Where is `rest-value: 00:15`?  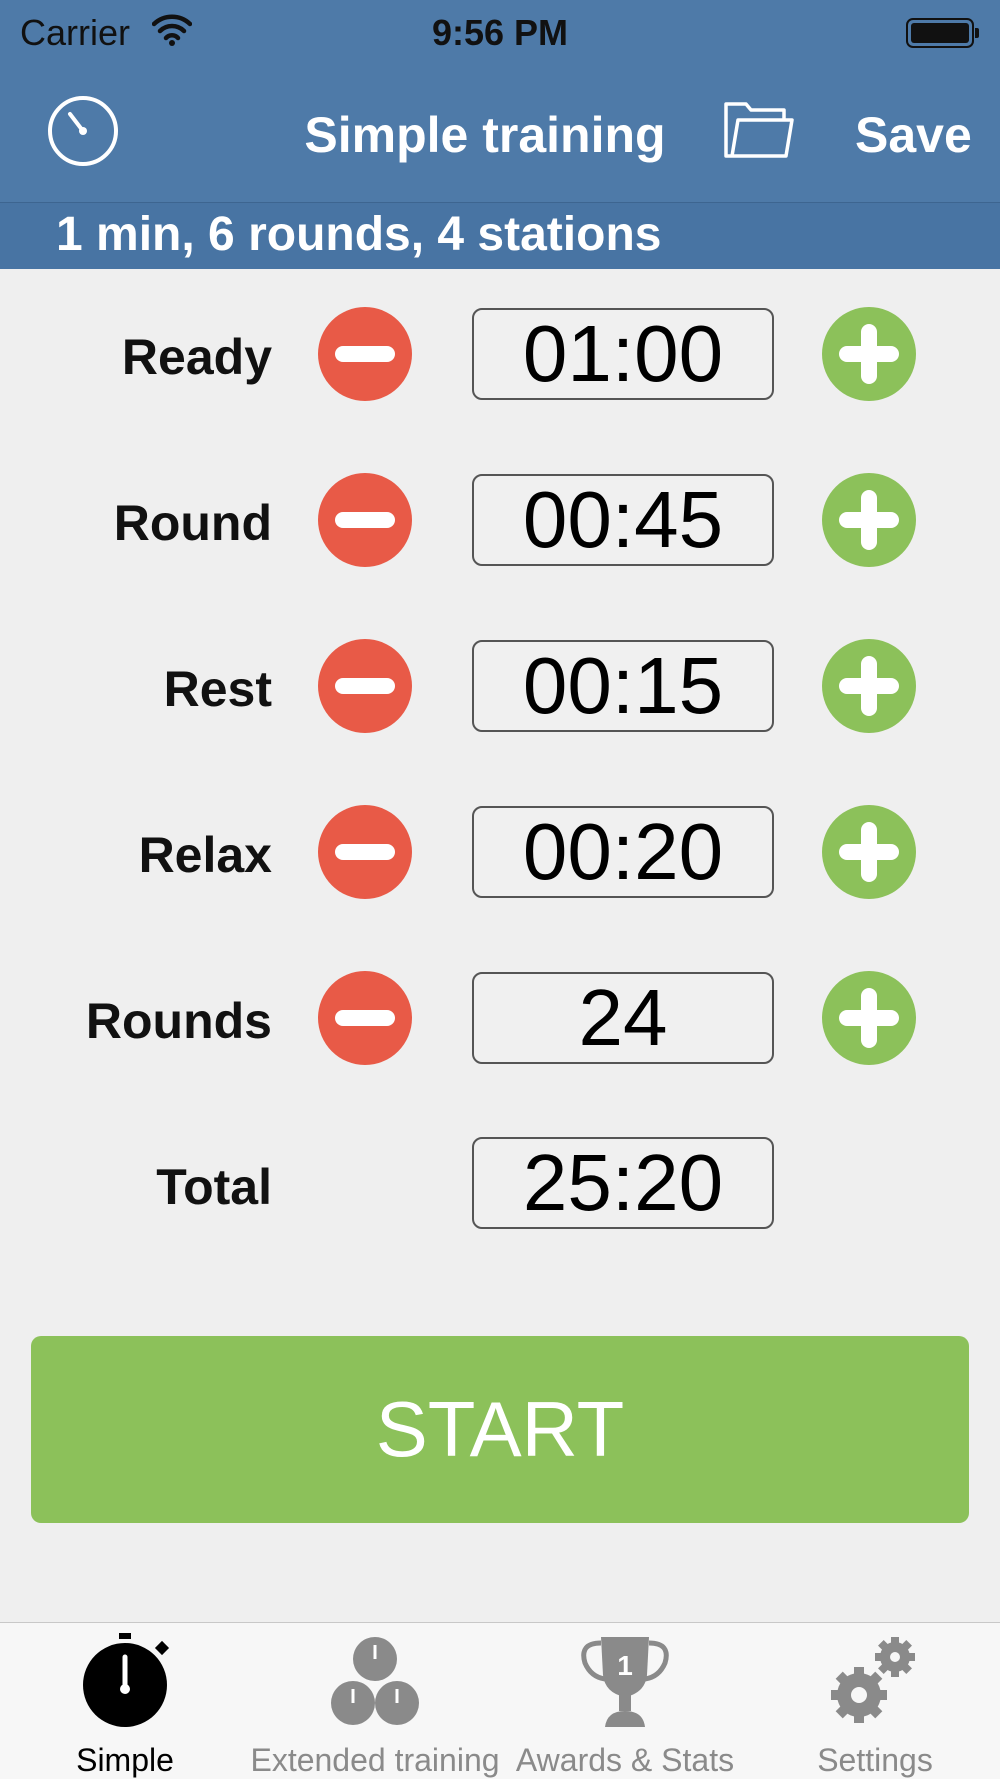
rest-value: 00:15 is located at coordinates (623, 686).